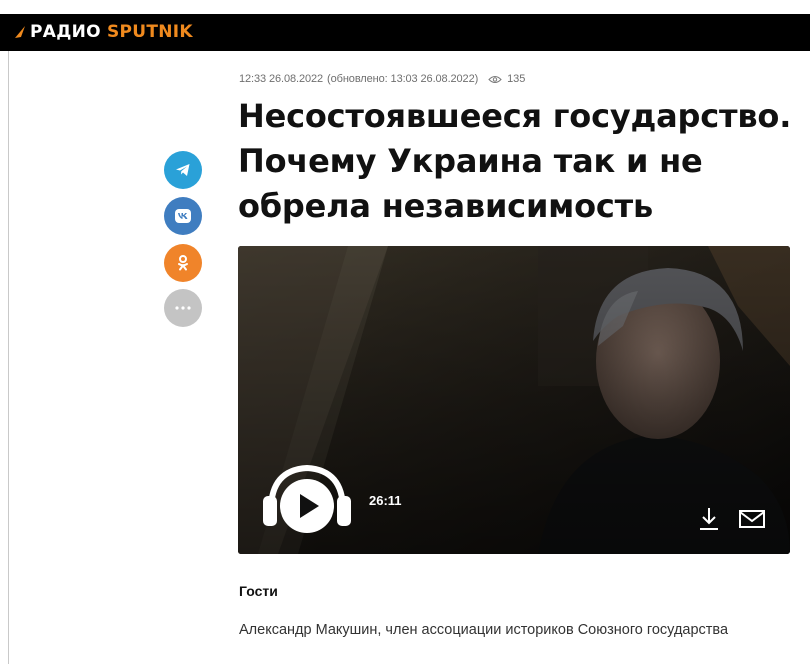 This screenshot has width=810, height=664. I want to click on play-headphones-icon, so click(307, 499).